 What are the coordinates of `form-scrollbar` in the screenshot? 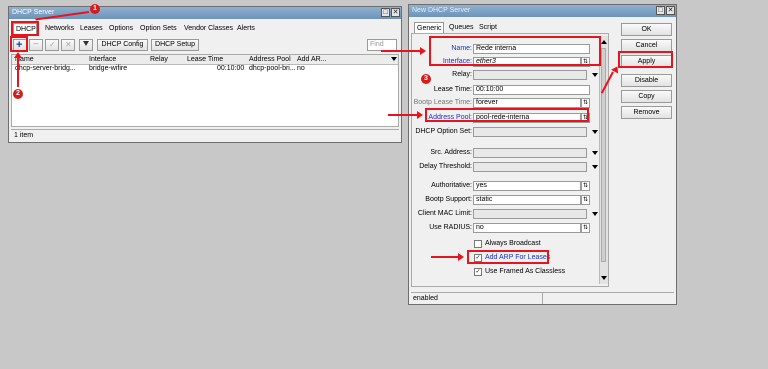 It's located at (603, 160).